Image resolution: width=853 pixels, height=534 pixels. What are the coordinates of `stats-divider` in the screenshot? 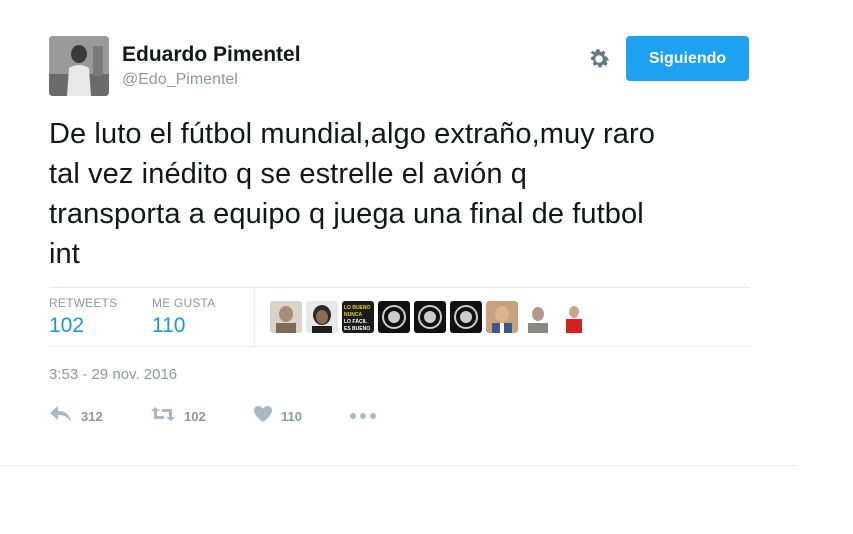 It's located at (254, 317).